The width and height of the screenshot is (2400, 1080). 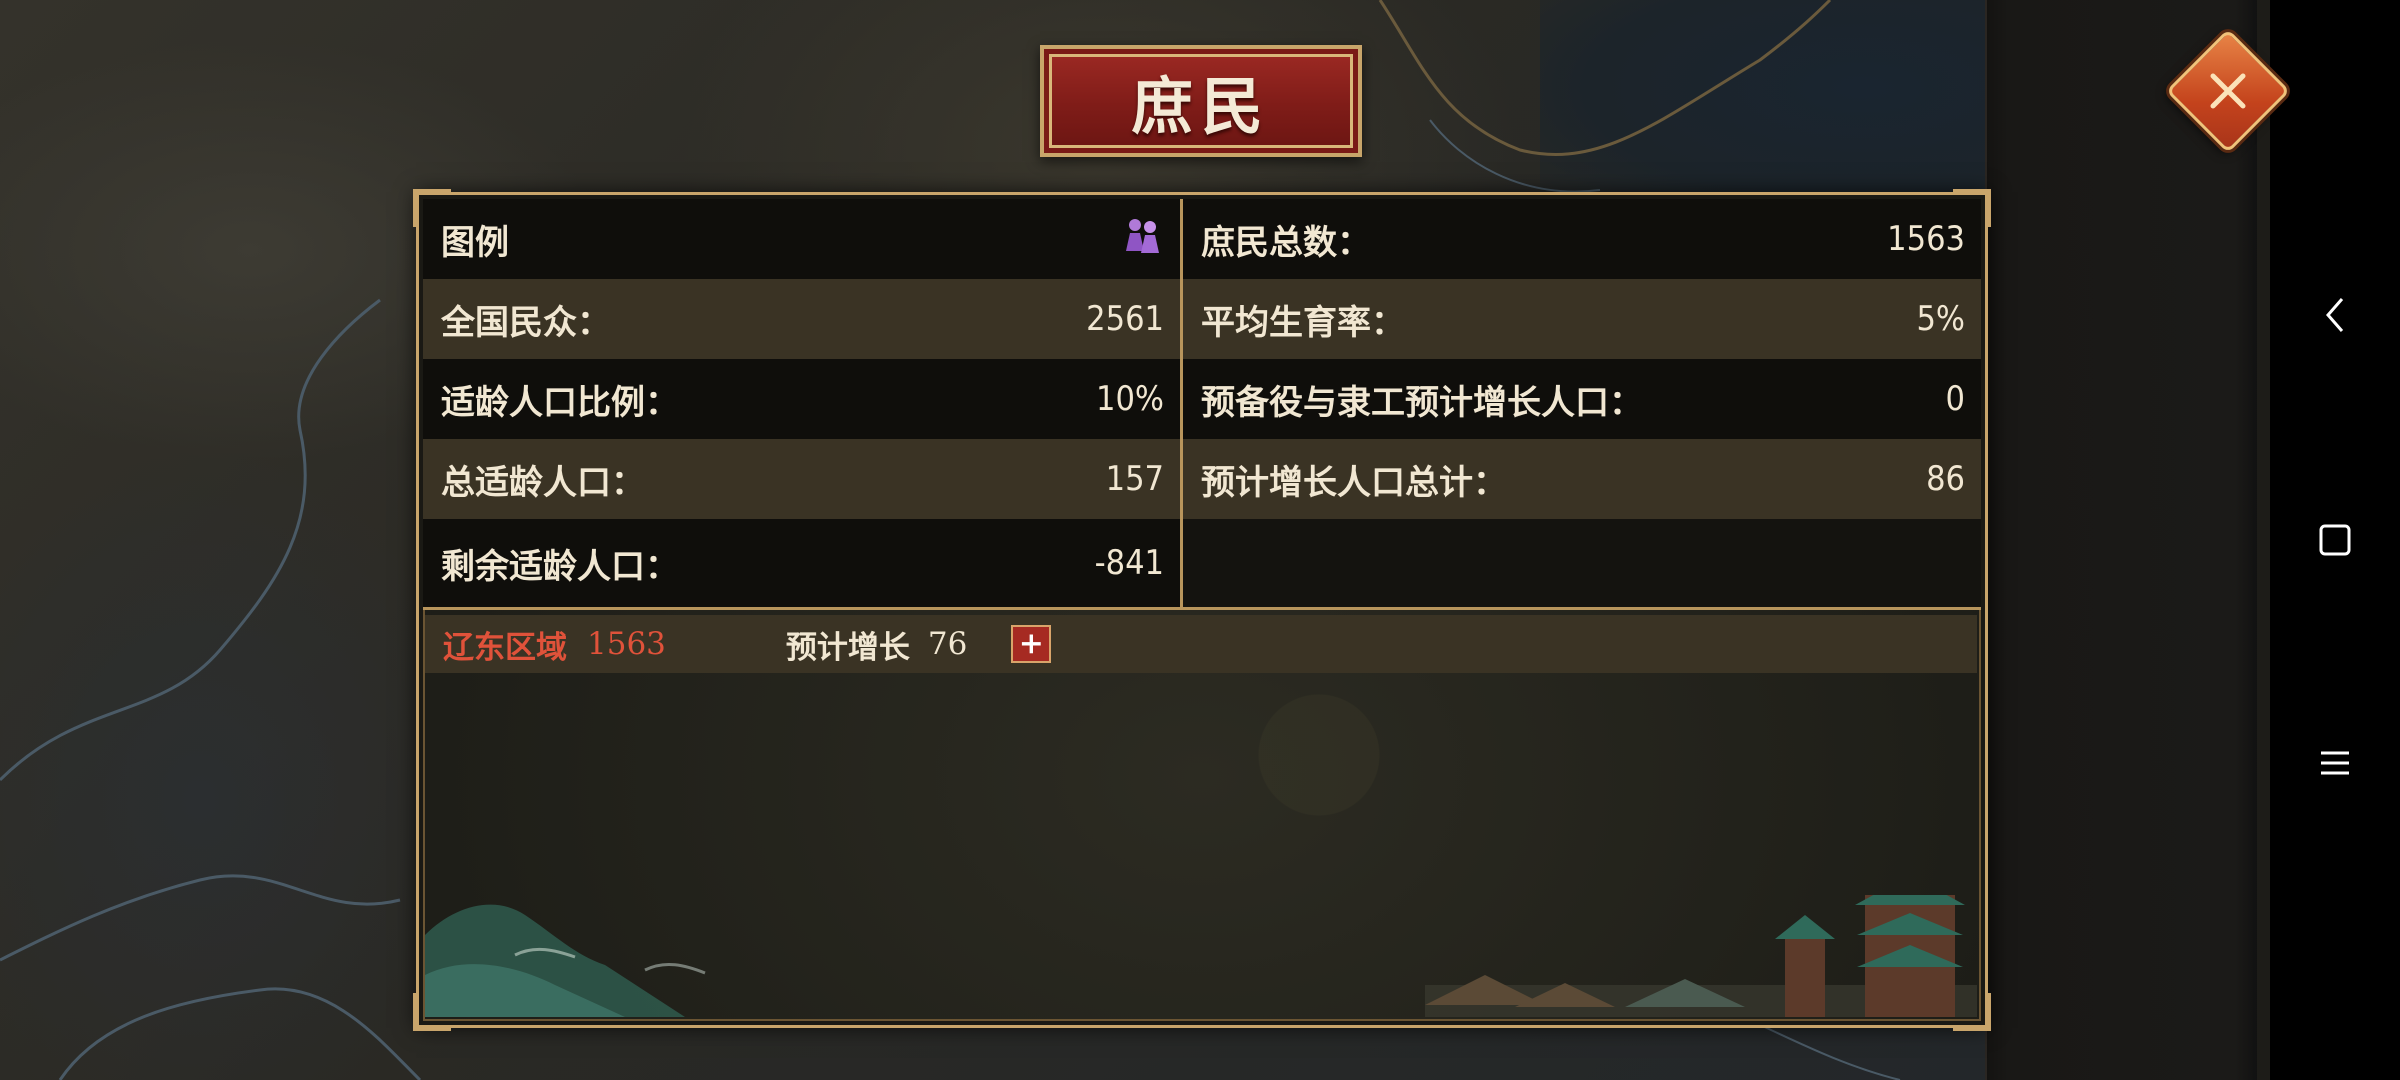 What do you see at coordinates (2335, 763) in the screenshot?
I see `recents-menu-icon` at bounding box center [2335, 763].